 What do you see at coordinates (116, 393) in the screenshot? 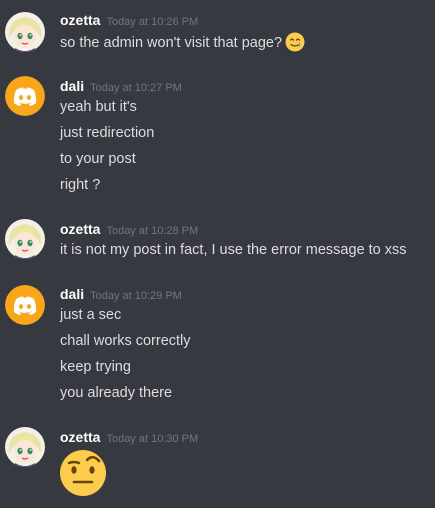
I see `message-text: you already there` at bounding box center [116, 393].